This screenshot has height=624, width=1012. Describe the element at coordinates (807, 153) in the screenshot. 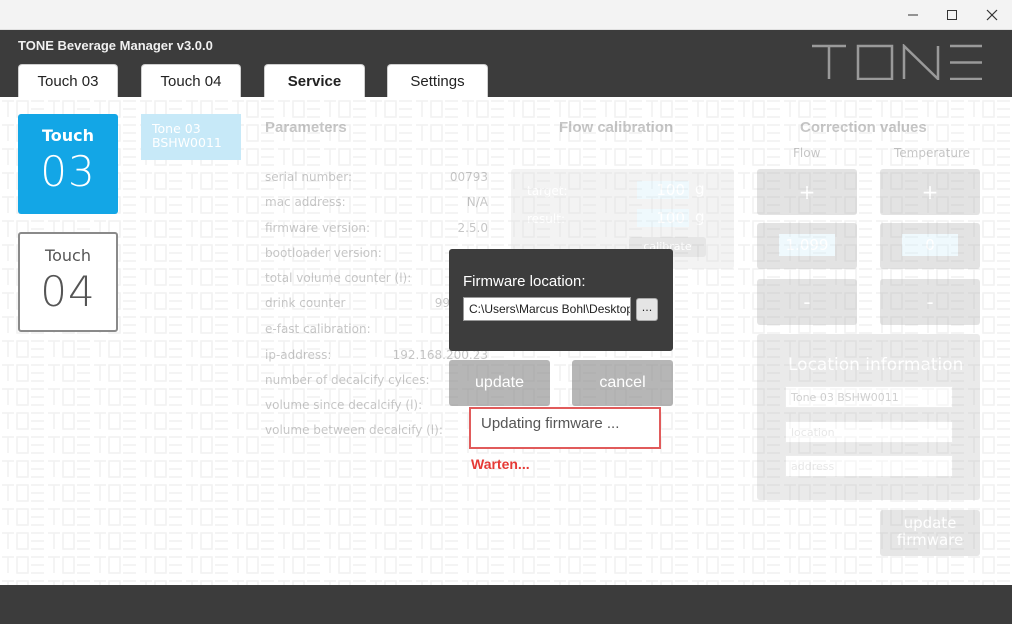

I see `flow-header: Flow` at that location.